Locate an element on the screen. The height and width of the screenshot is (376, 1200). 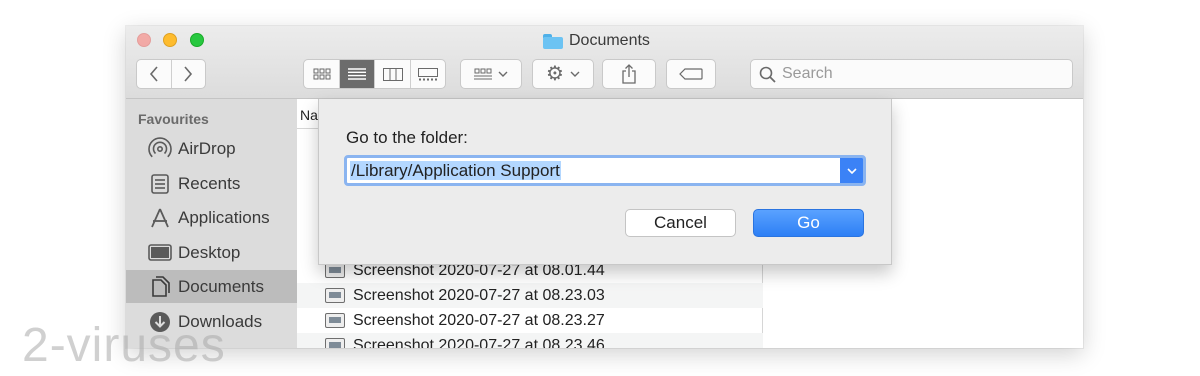
sidebar-item-applications: Applications is located at coordinates (211, 217).